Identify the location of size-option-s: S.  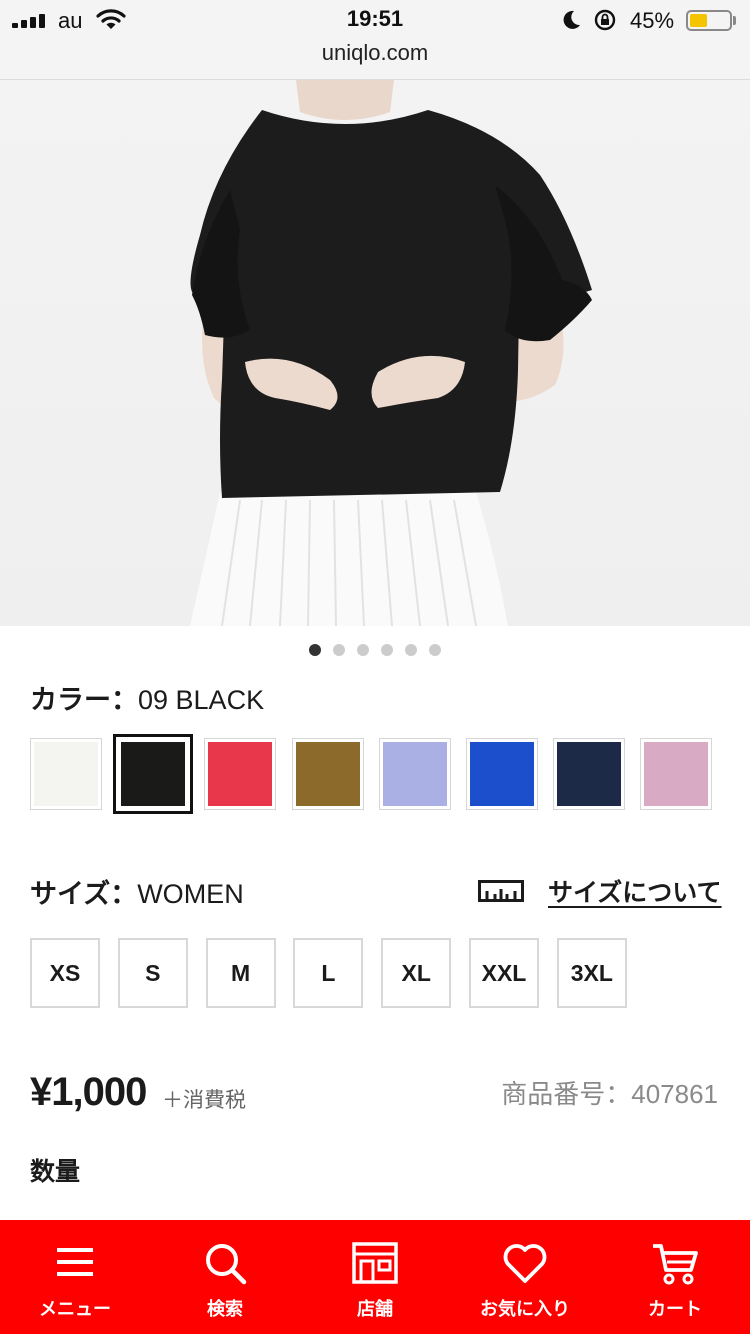
(152, 973).